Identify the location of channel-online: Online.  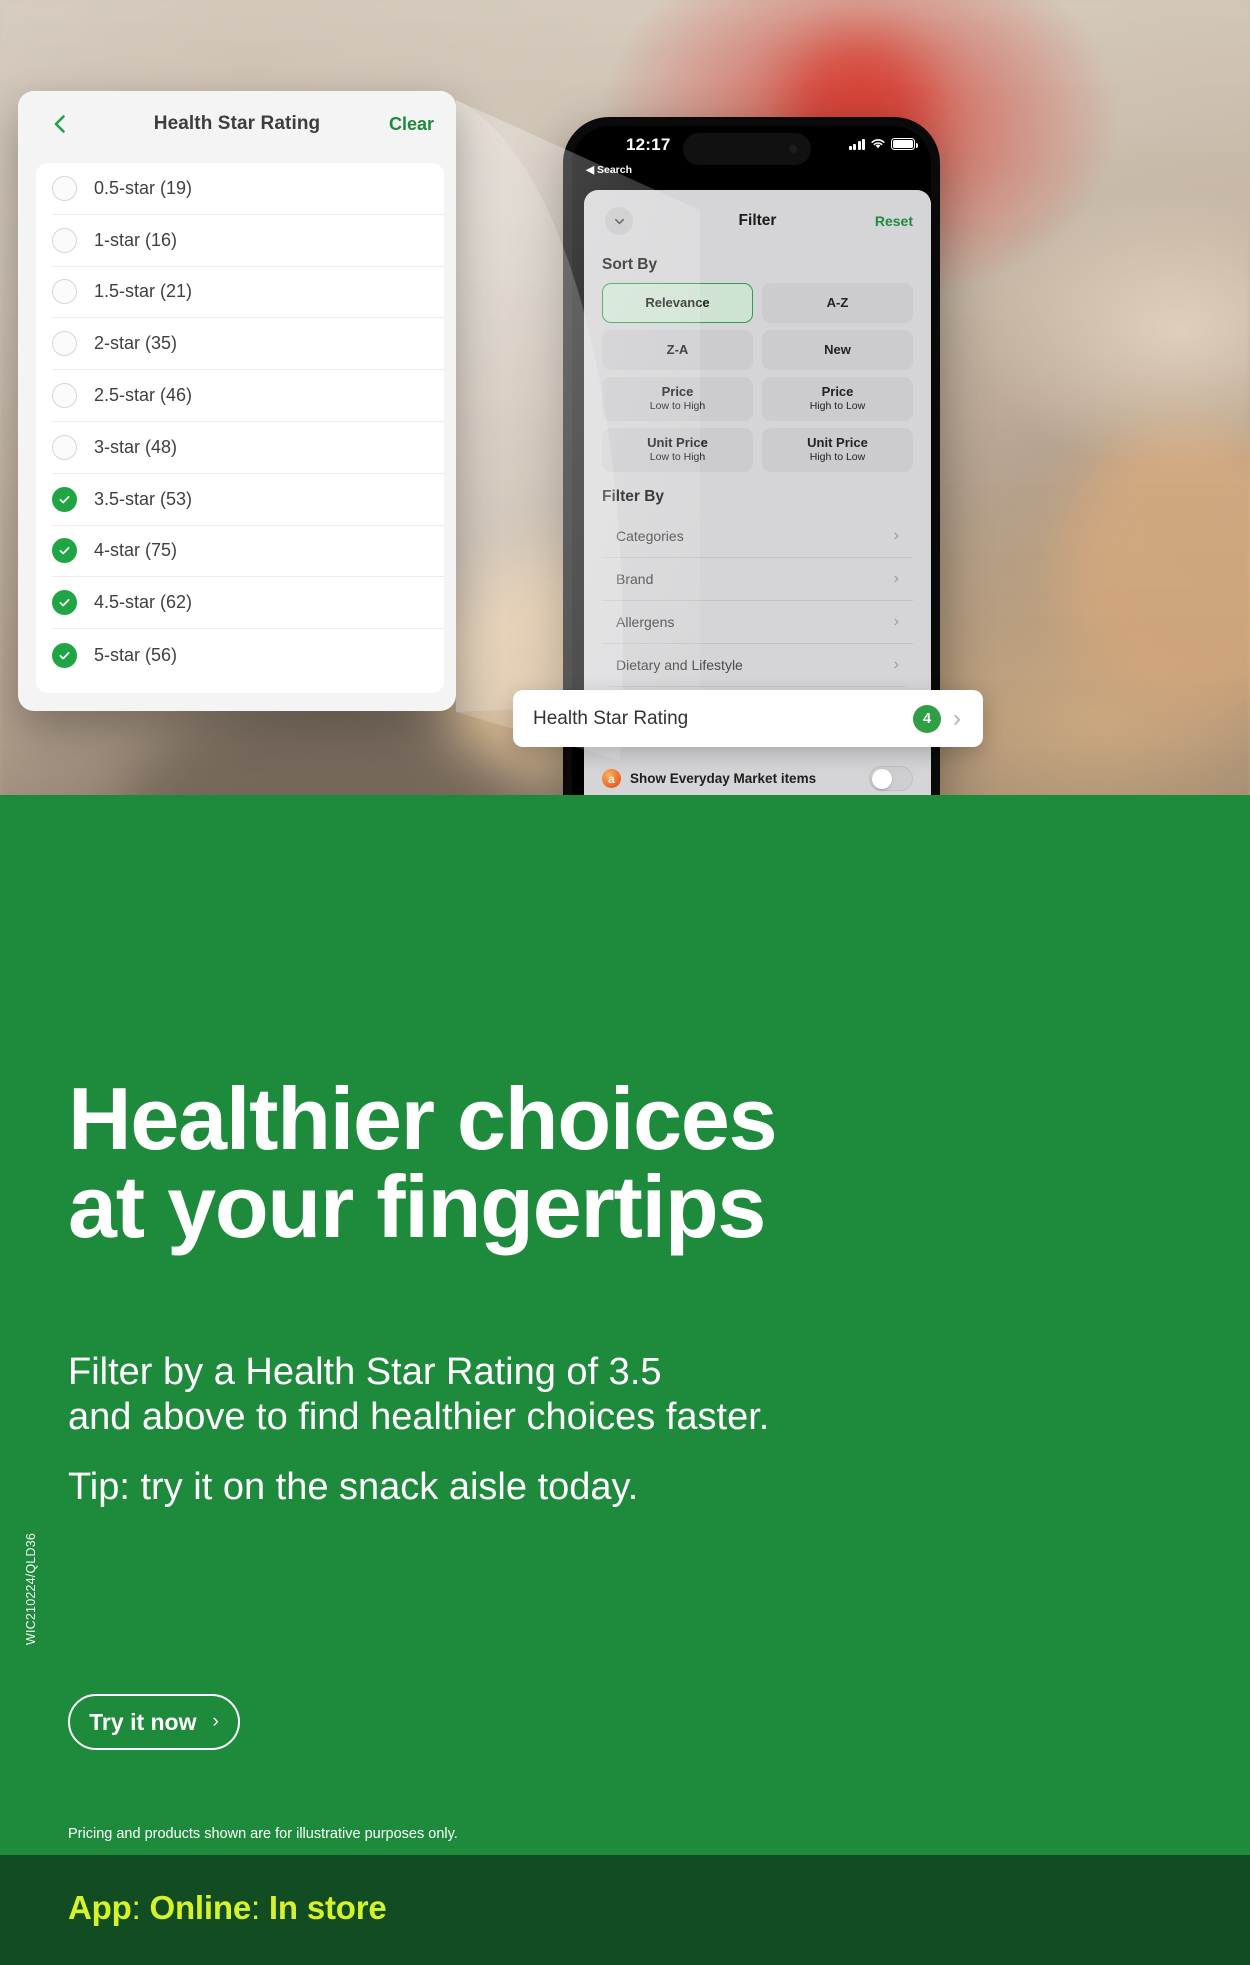
(200, 1907).